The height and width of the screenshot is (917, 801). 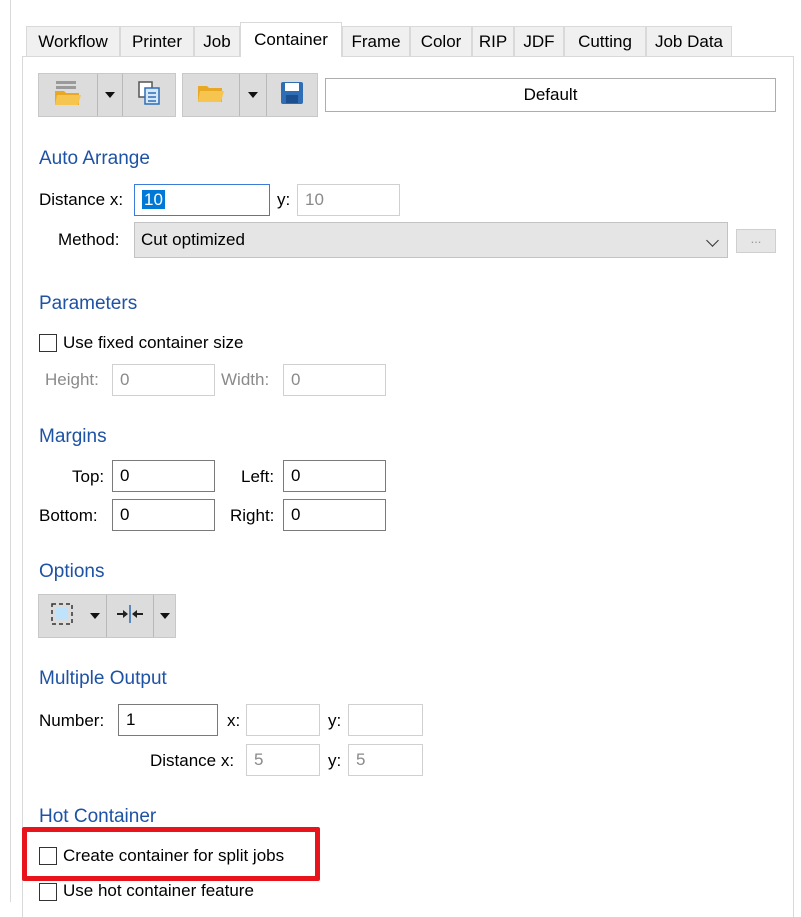 I want to click on parameters-heading: Parameters, so click(x=88, y=303).